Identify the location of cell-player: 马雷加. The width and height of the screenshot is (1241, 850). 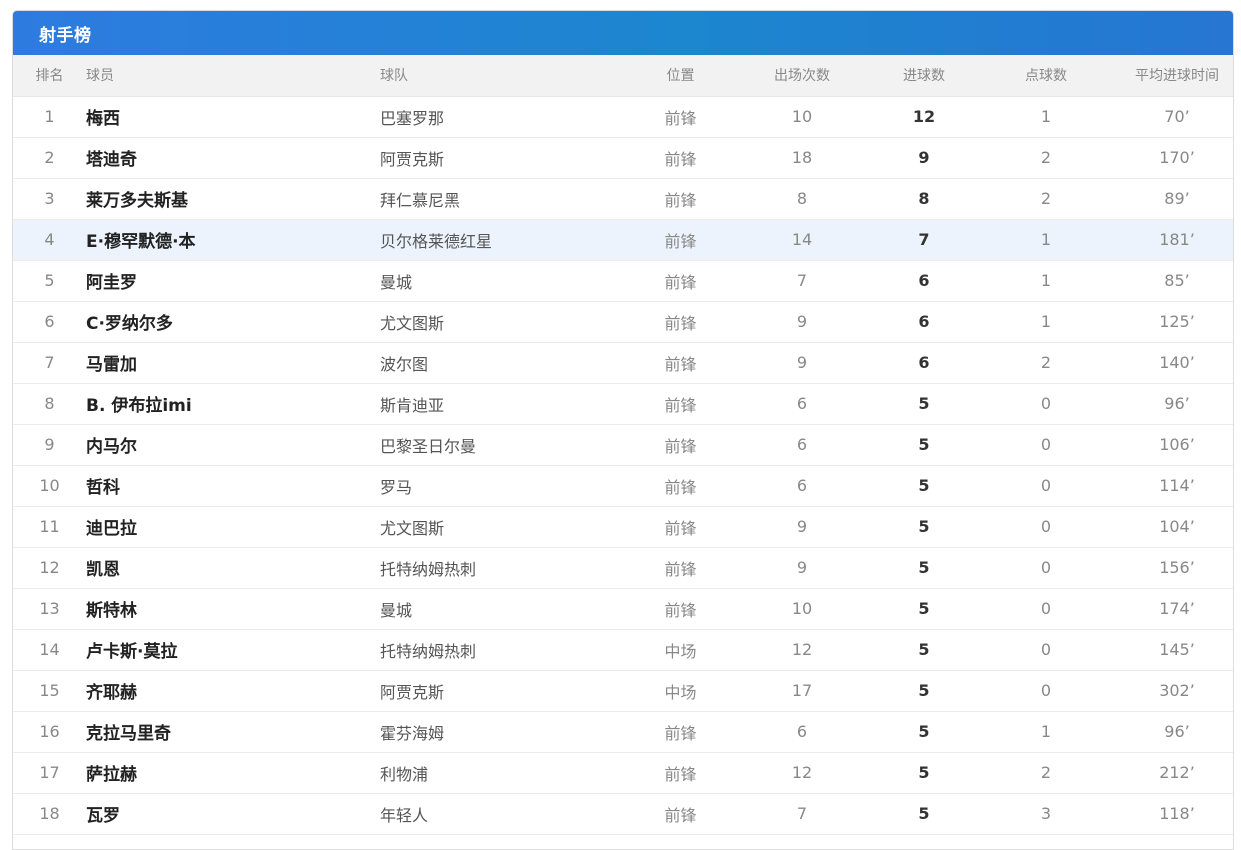
(233, 363).